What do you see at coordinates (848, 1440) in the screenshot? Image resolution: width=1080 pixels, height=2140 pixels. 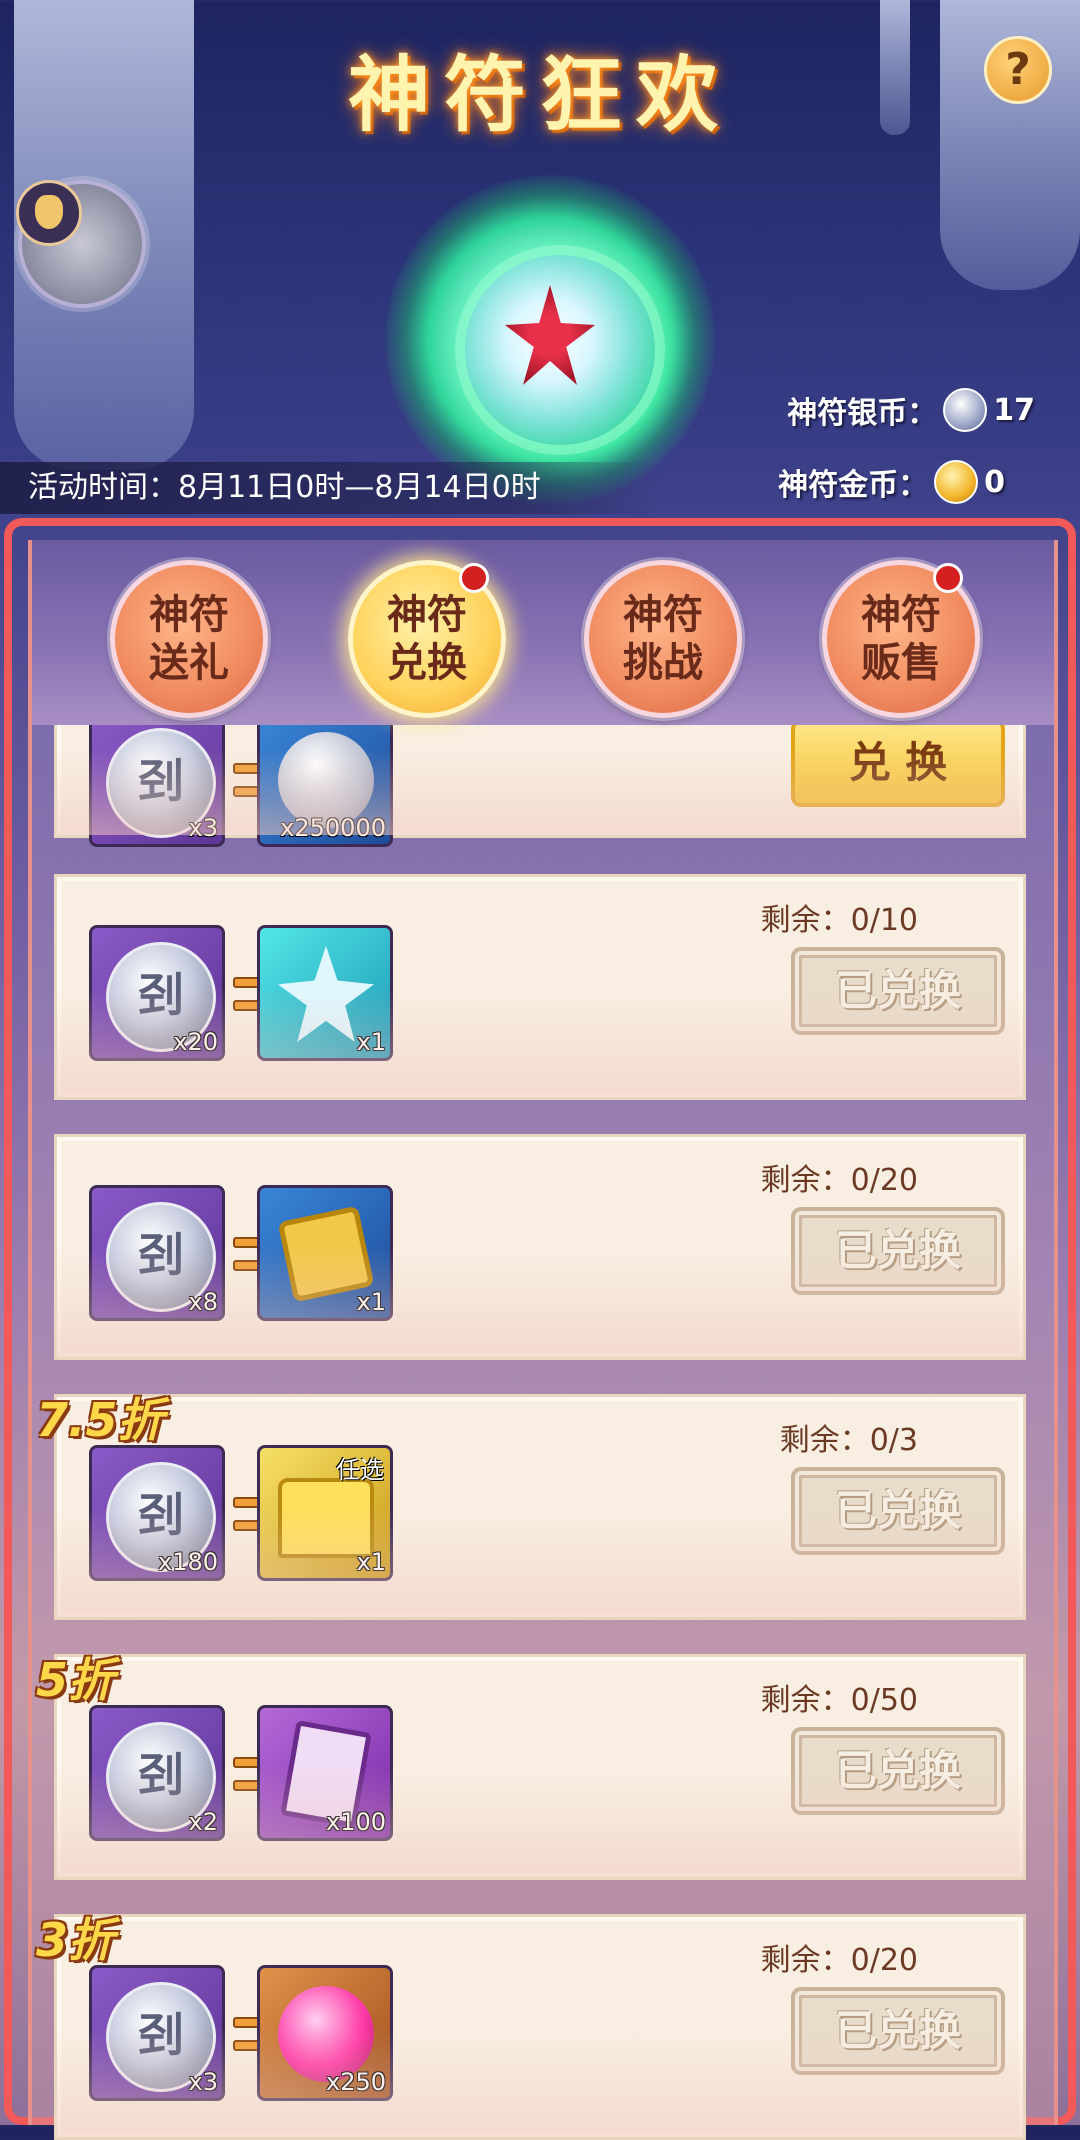 I see `remaining-count: 剩余：0/3` at bounding box center [848, 1440].